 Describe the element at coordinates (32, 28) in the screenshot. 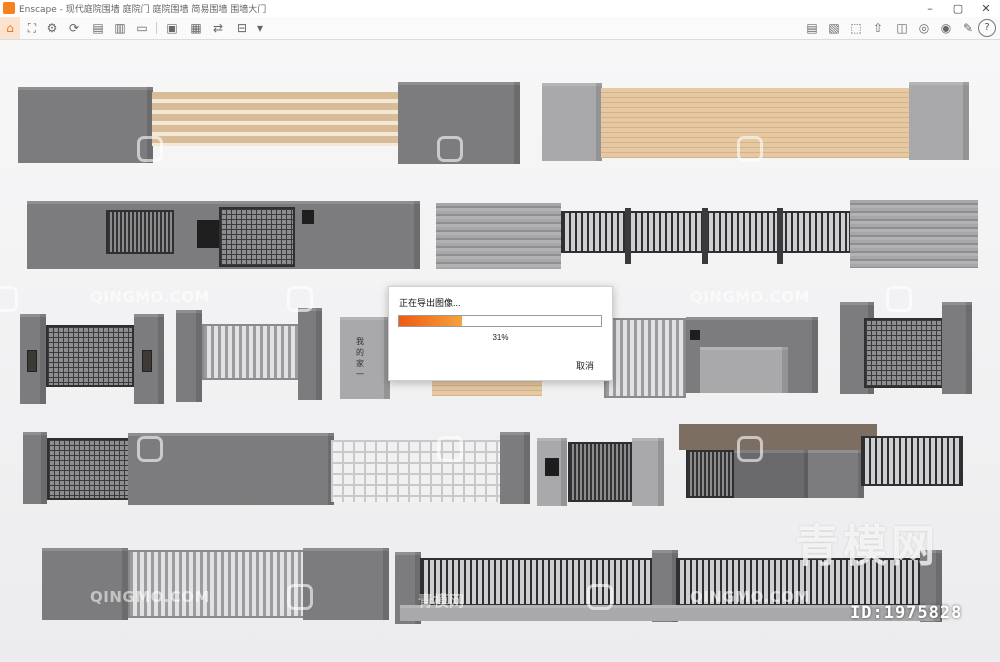

I see `fullscreen-icon: ⛶` at that location.